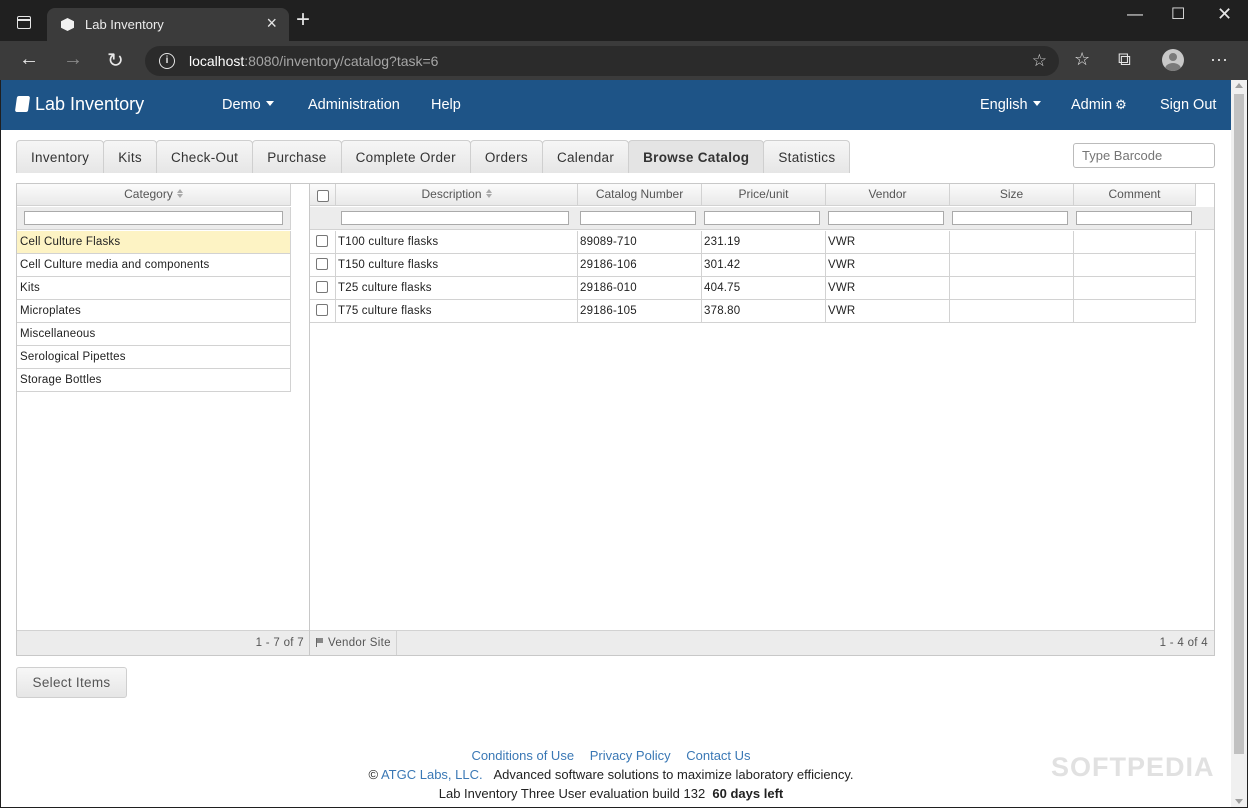 The width and height of the screenshot is (1248, 808). What do you see at coordinates (1039, 61) in the screenshot?
I see `add-favorite-icon: ☆` at bounding box center [1039, 61].